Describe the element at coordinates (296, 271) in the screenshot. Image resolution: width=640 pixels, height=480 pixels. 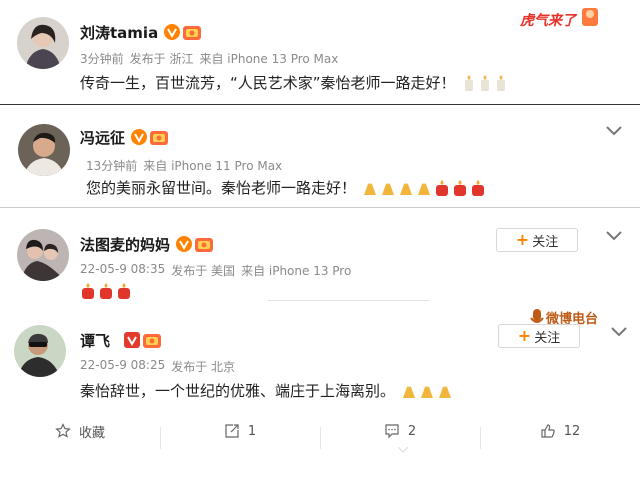
I see `post-device: 来自 iPhone 13 Pro` at that location.